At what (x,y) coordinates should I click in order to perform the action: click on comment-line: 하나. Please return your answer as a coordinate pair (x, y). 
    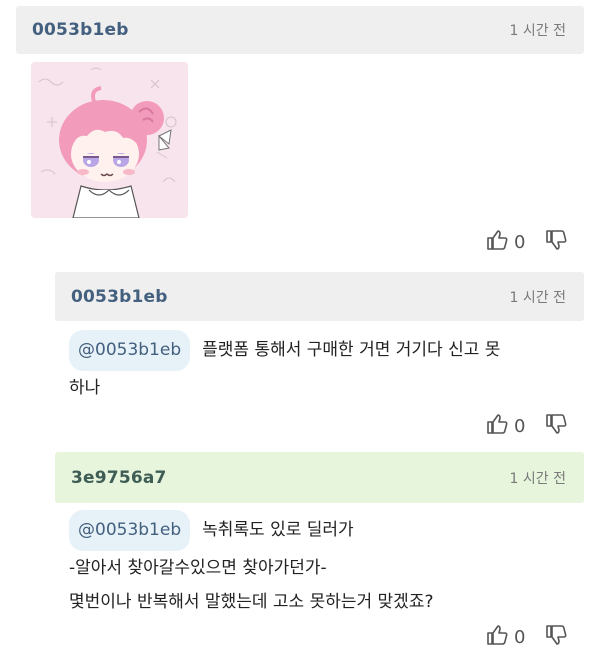
    Looking at the image, I should click on (85, 388).